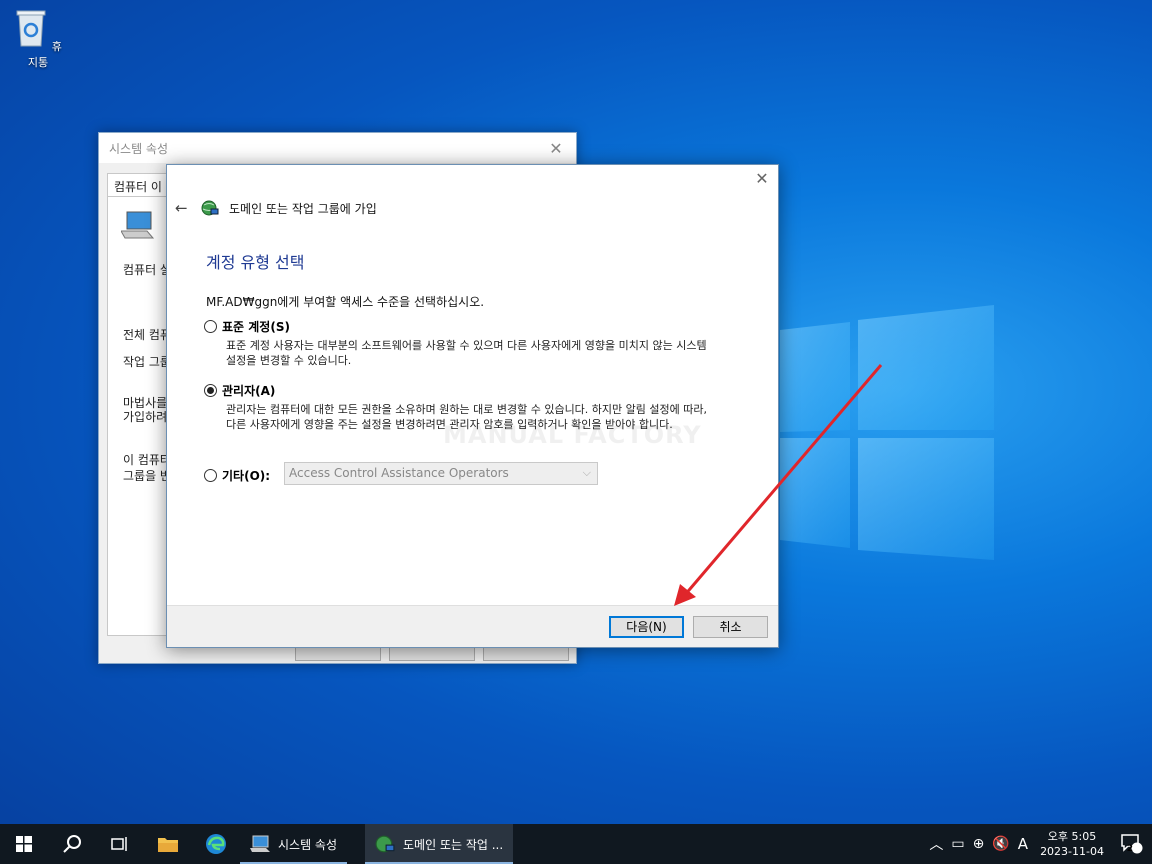 The image size is (1152, 864). Describe the element at coordinates (1072, 851) in the screenshot. I see `clock-date: 2023-11-04` at that location.